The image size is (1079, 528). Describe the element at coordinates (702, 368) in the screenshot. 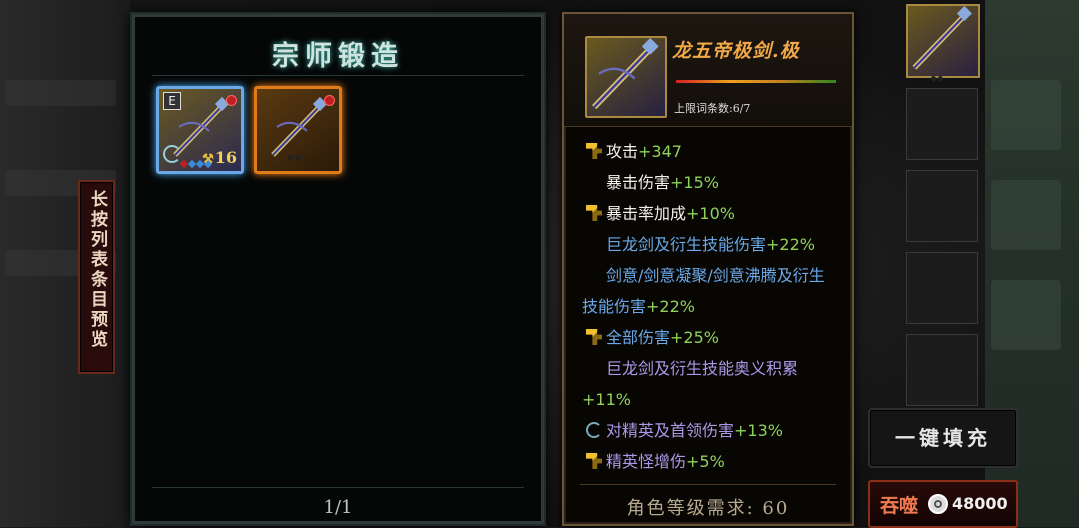

I see `stat-key: 巨龙剑及衍生技能奥义积累` at that location.